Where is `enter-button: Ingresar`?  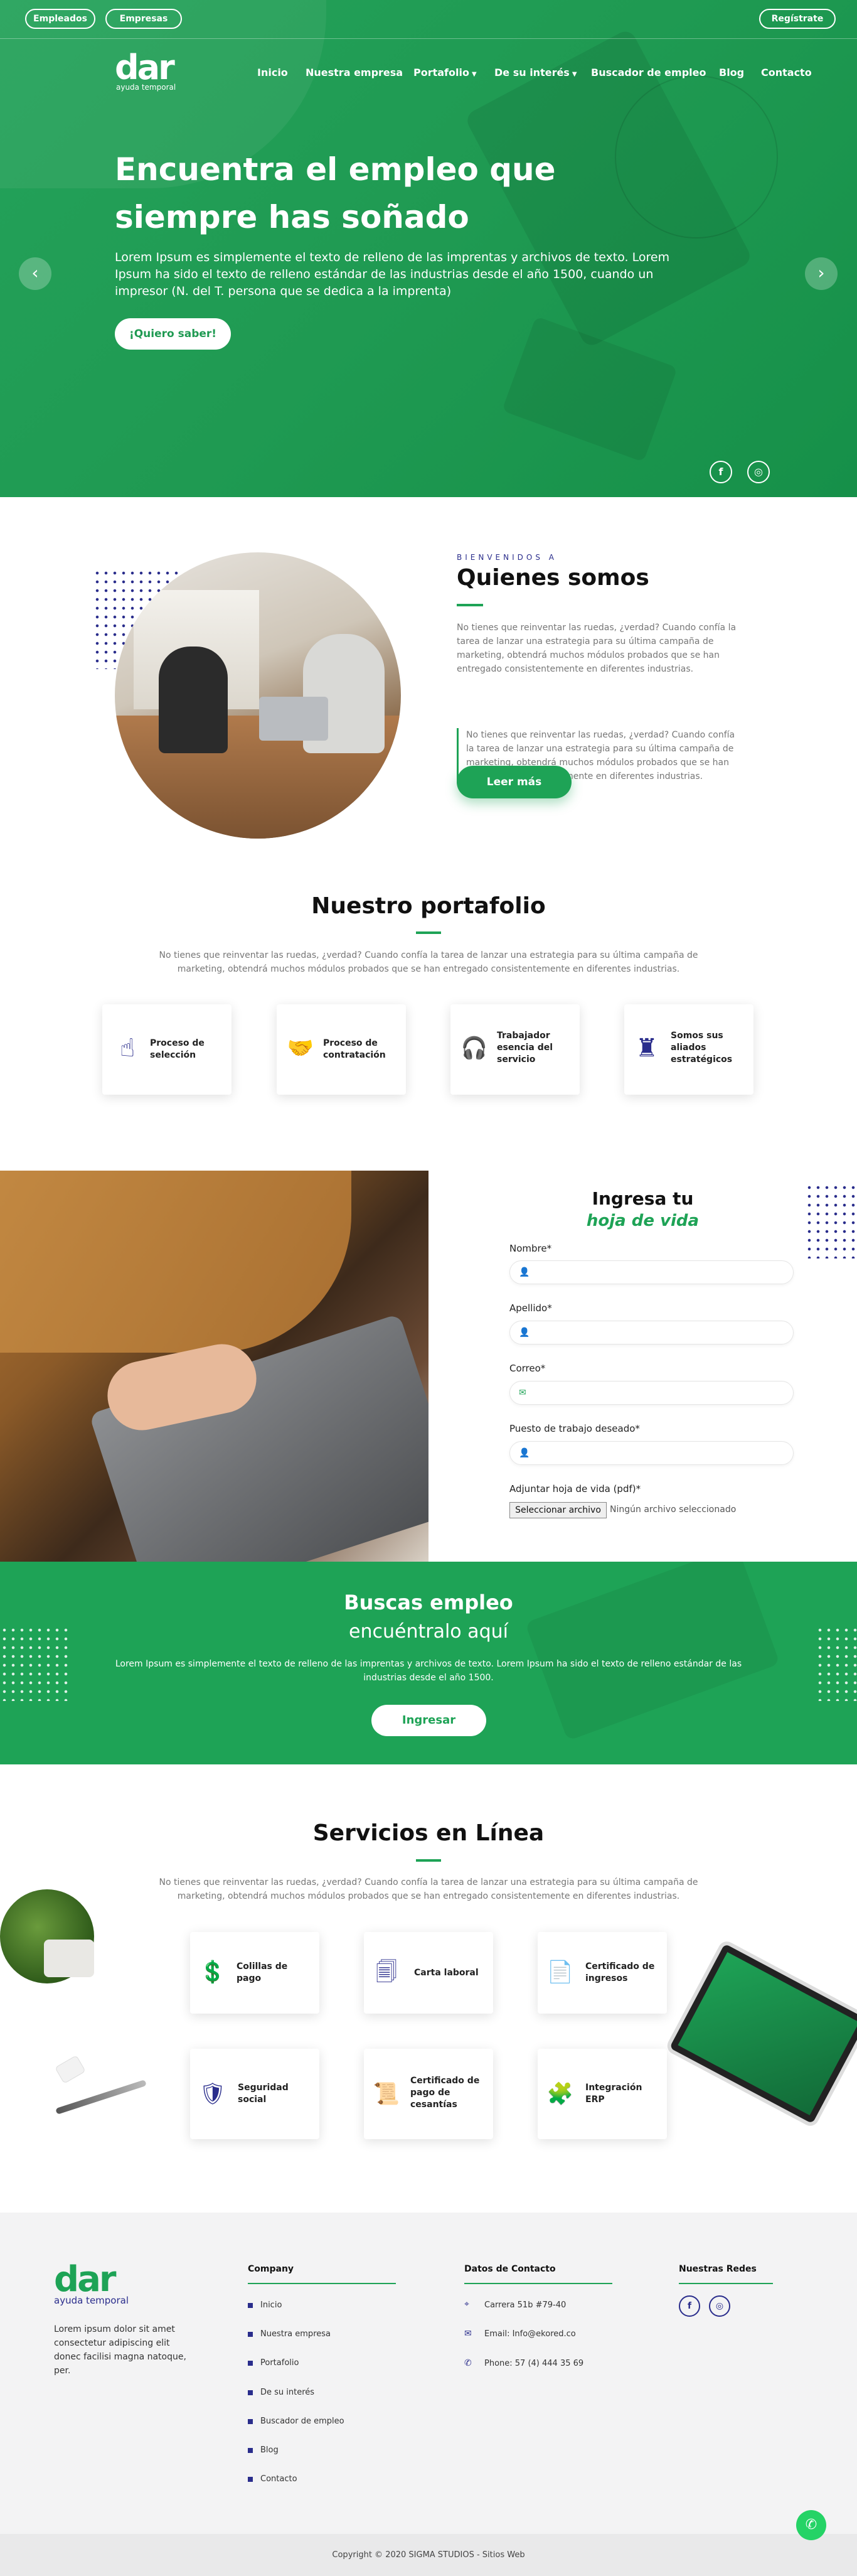
enter-button: Ingresar is located at coordinates (428, 1720).